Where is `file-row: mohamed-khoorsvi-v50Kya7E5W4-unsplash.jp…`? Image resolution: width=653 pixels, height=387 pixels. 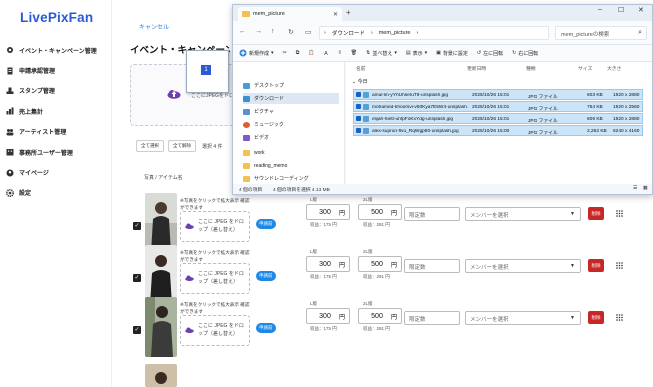
file-row: mohamed-khoorsvi-v50Kya7E5W4-unsplash.jp… is located at coordinates (498, 106).